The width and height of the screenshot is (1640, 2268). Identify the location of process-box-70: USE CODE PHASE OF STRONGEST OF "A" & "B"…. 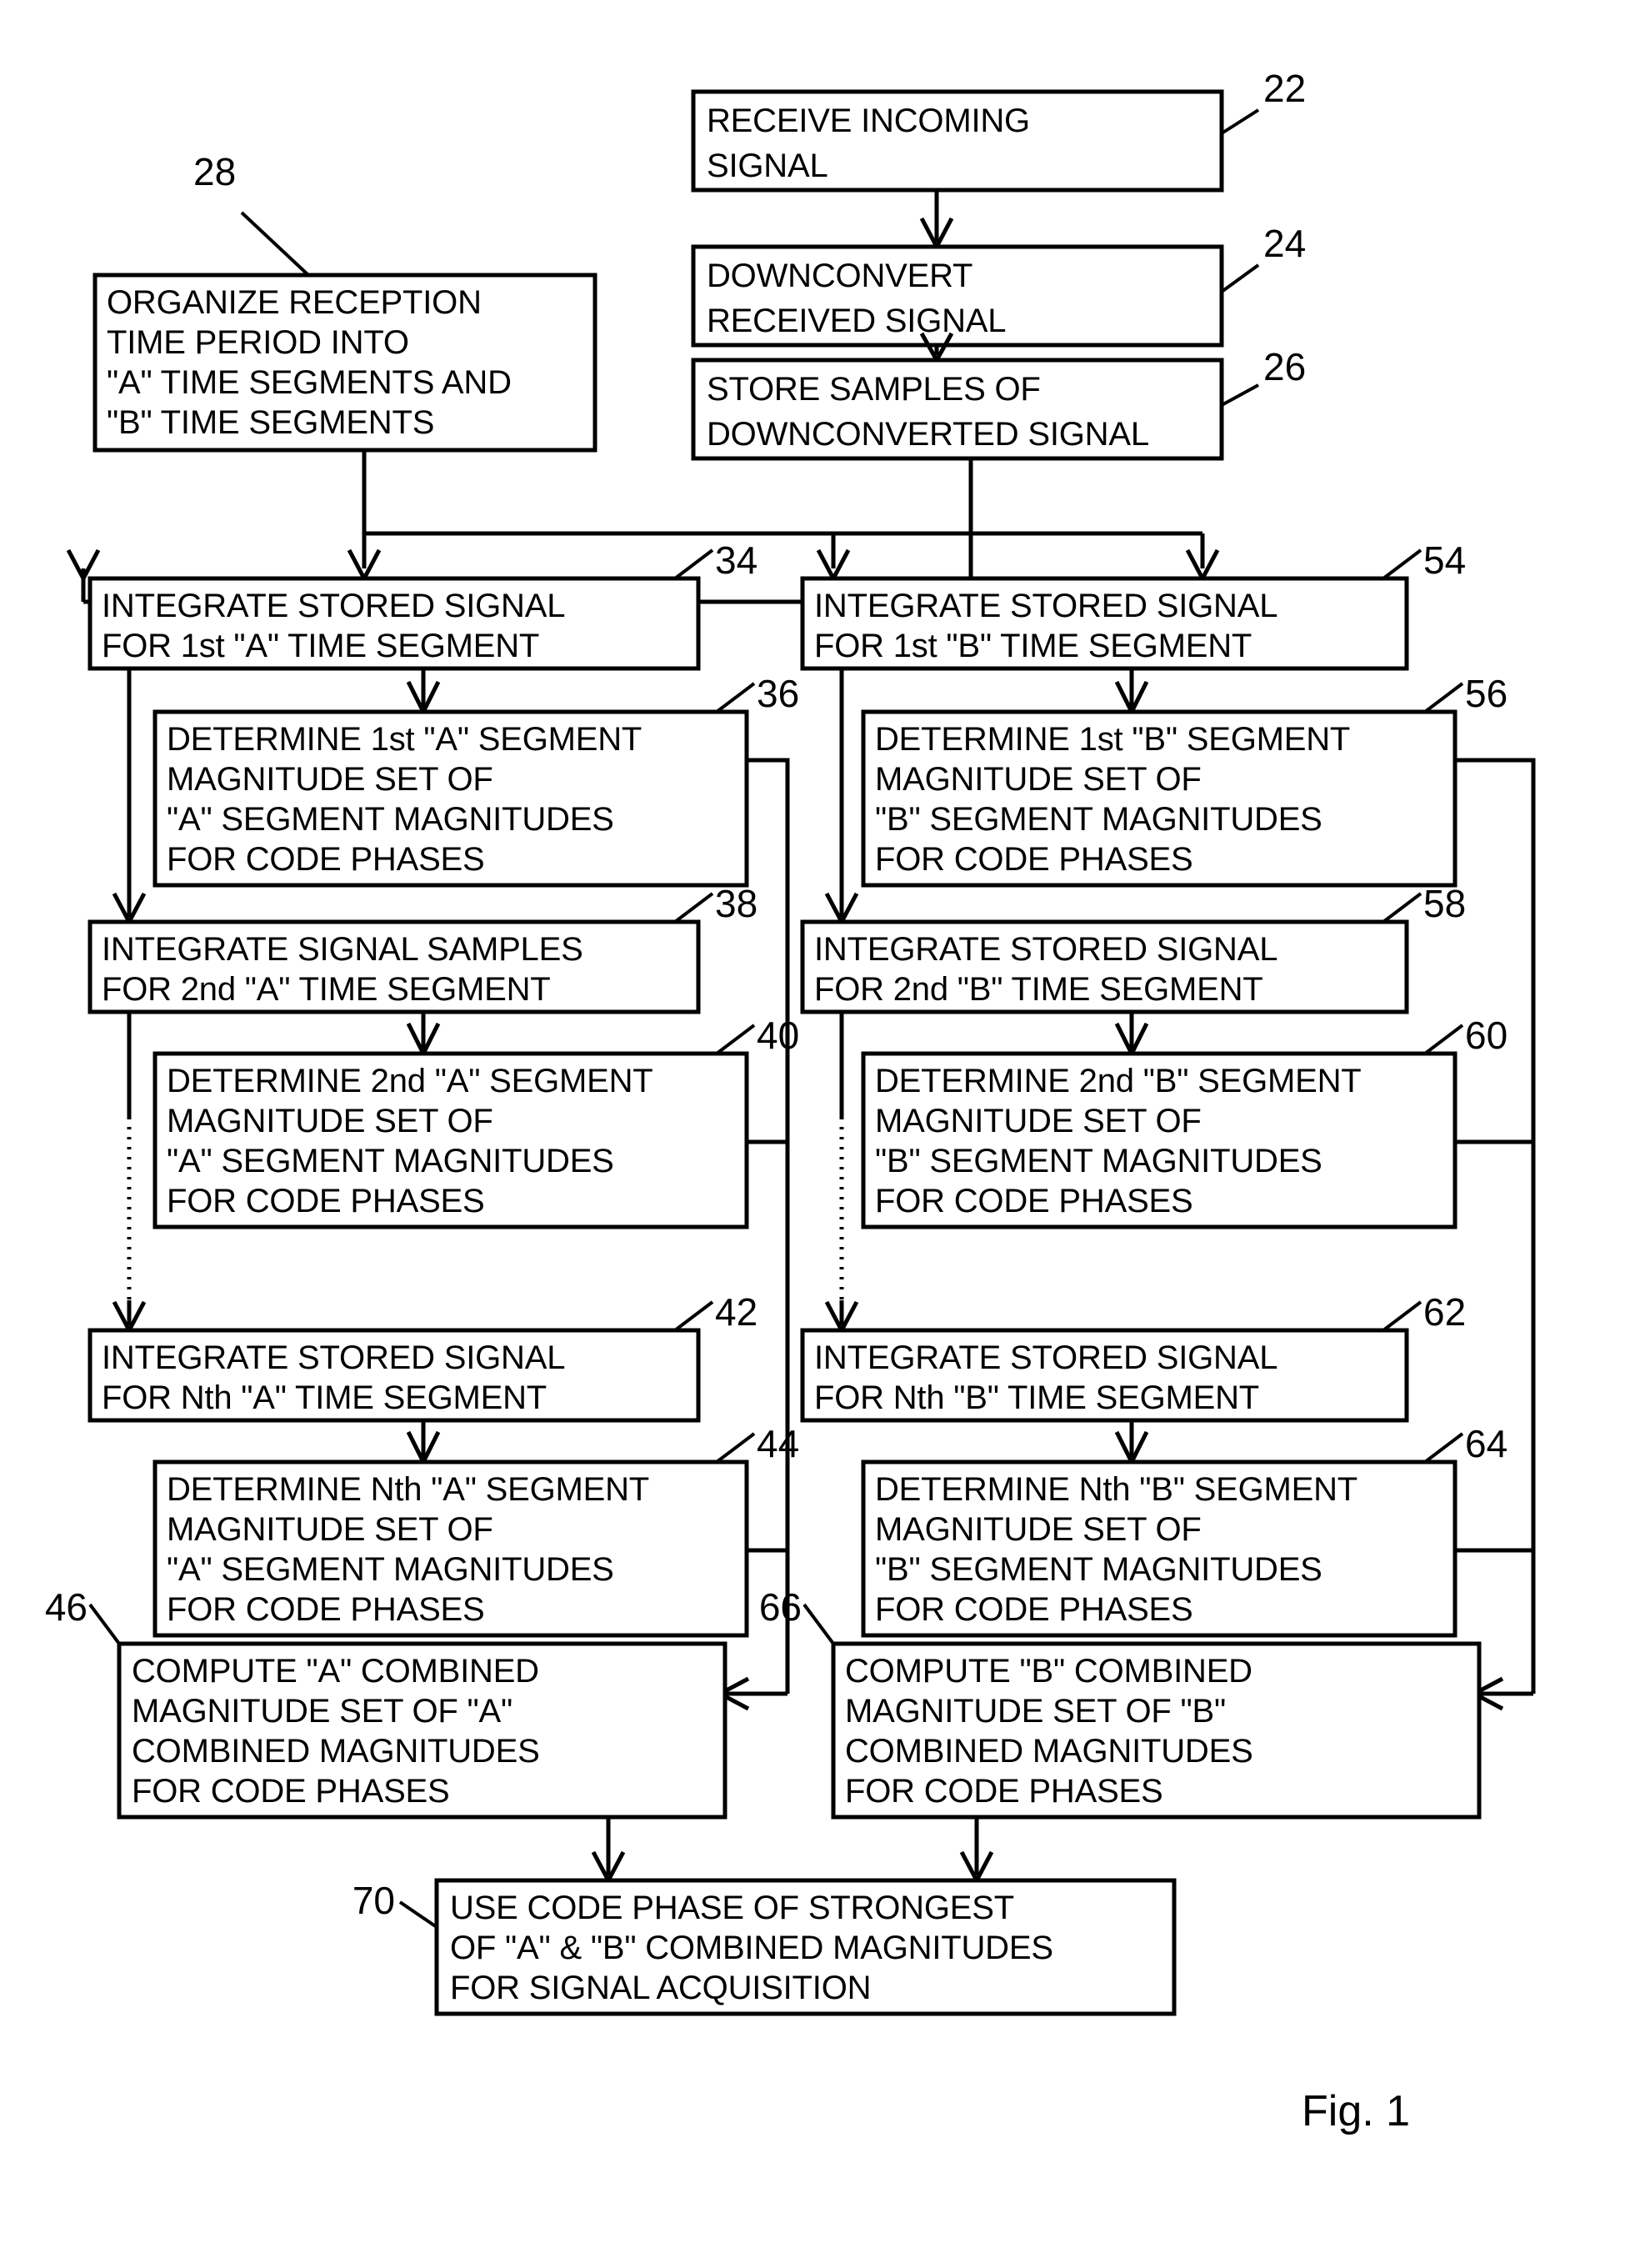
(764, 1947).